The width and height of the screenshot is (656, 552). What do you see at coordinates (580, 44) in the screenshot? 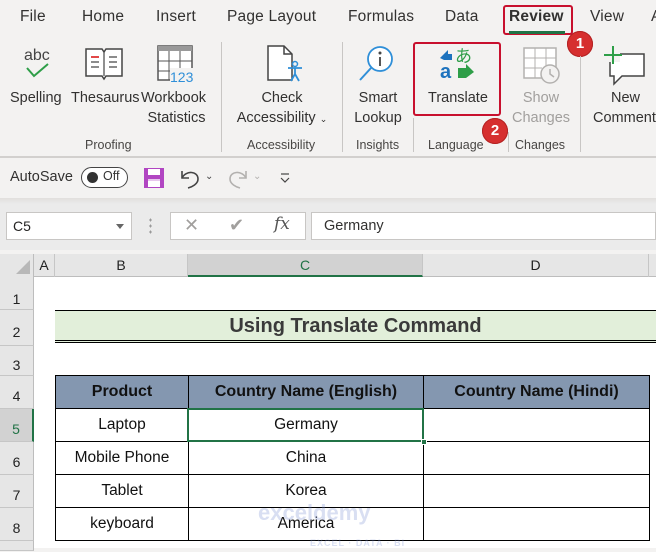
I see `step-badge-1: 1` at bounding box center [580, 44].